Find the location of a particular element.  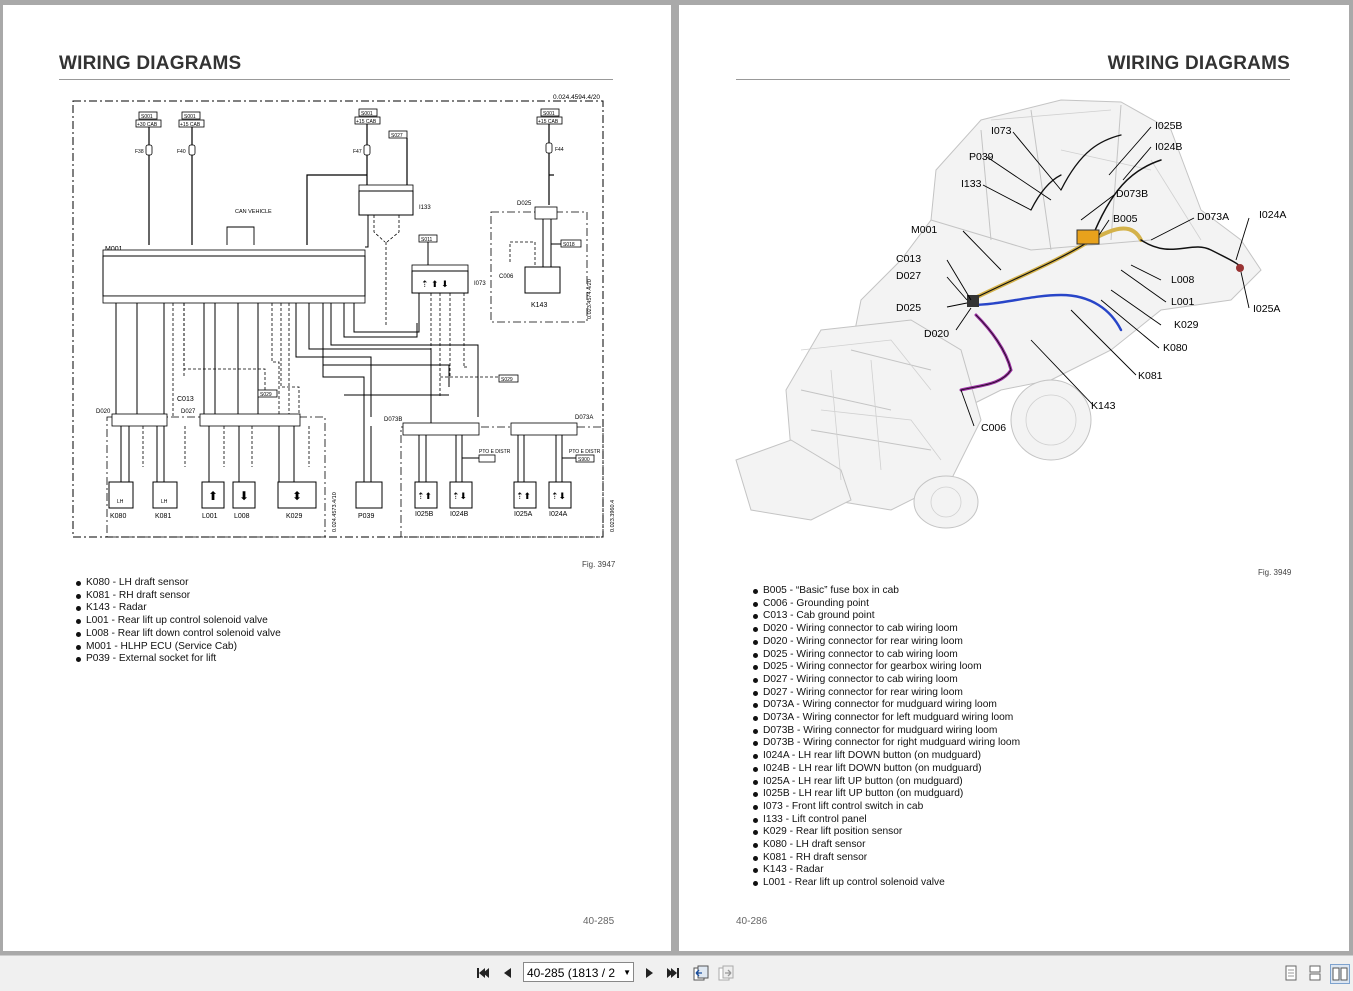

connector-d073b: D073B is located at coordinates (393, 420).